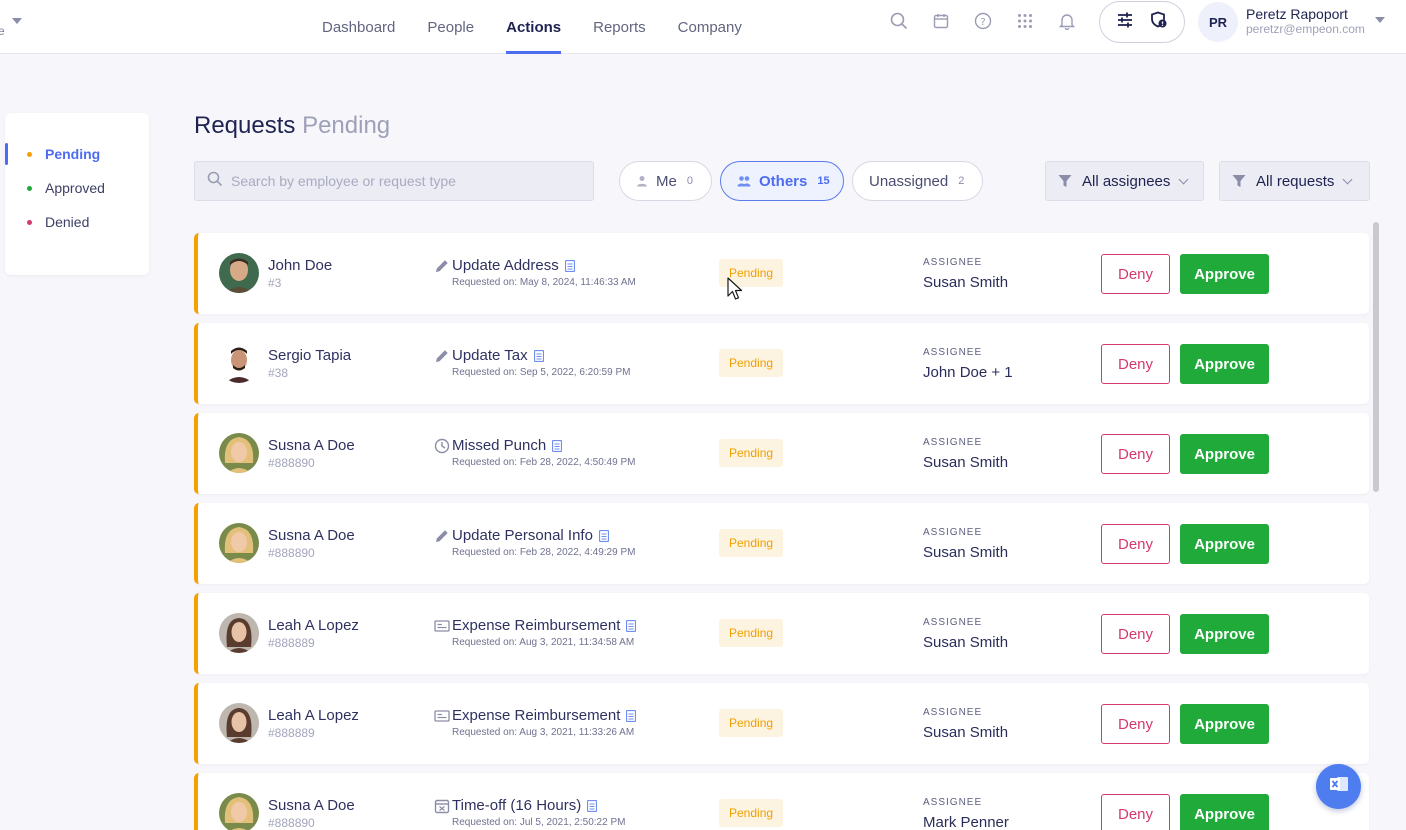  I want to click on nav-people: People, so click(450, 27).